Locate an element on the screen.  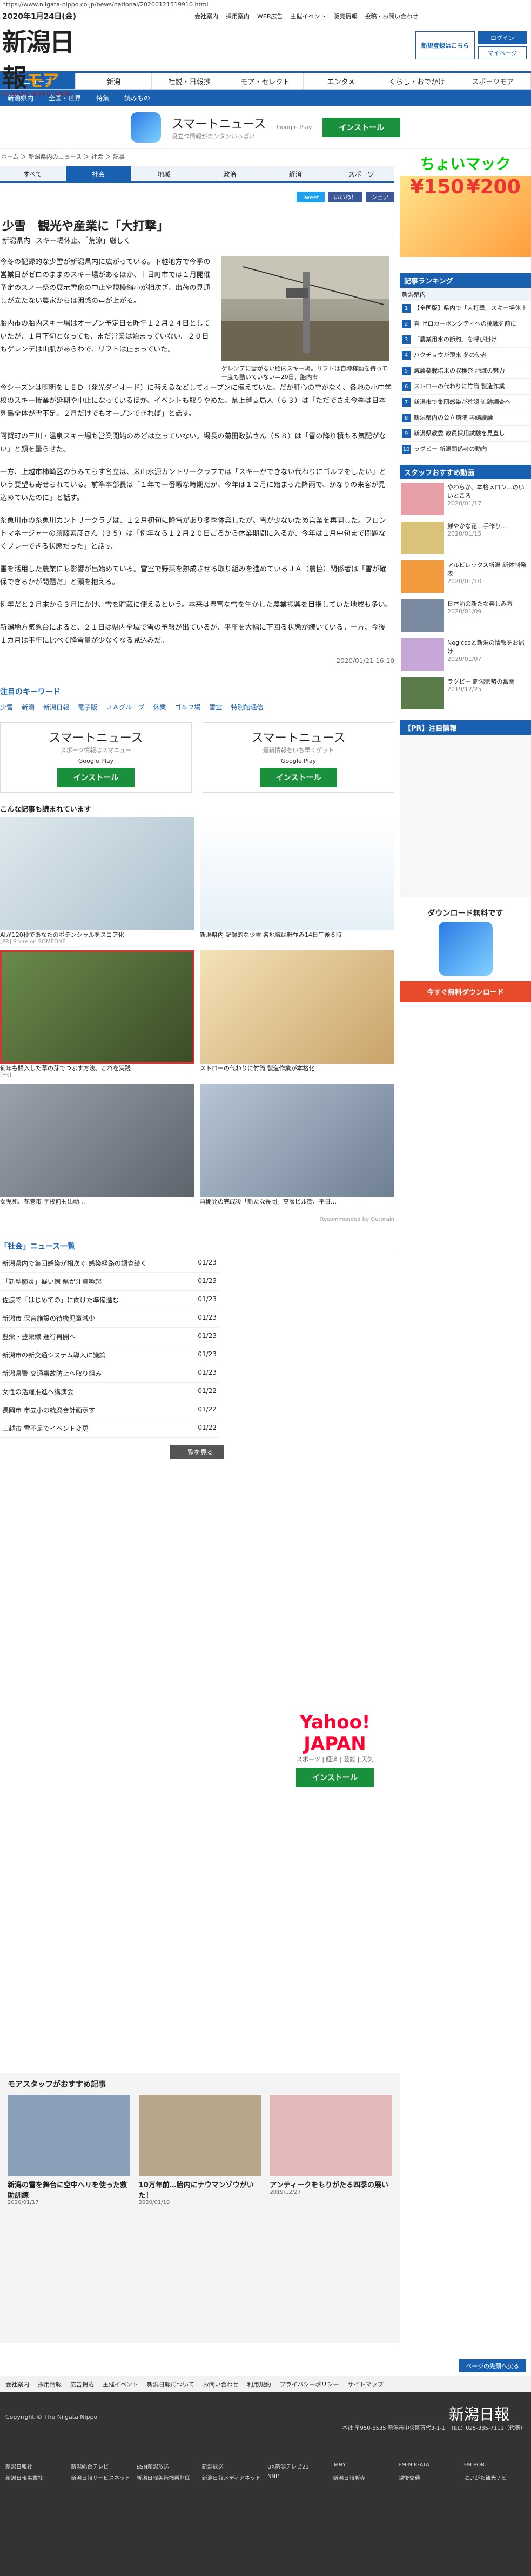
footnav-link: プライバシーポリシー is located at coordinates (309, 2384).